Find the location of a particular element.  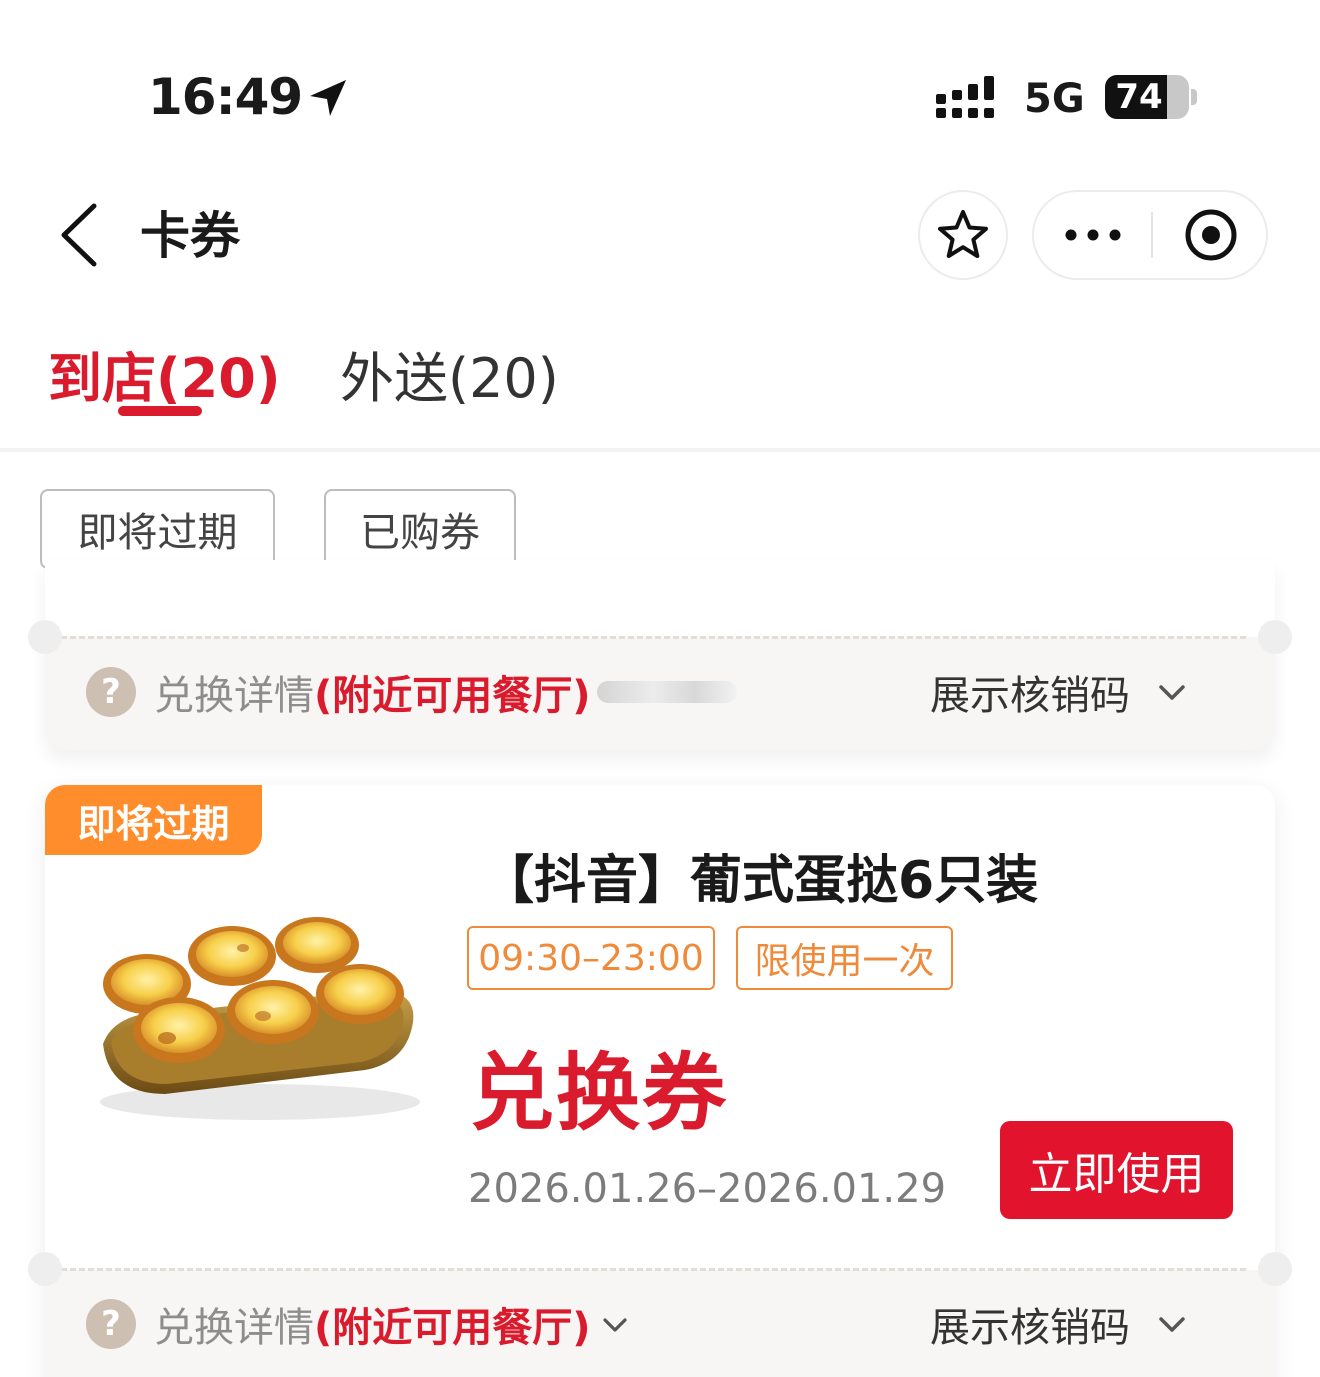

coupon-title: 【抖音】葡式蛋挞6只装 is located at coordinates (760, 881).